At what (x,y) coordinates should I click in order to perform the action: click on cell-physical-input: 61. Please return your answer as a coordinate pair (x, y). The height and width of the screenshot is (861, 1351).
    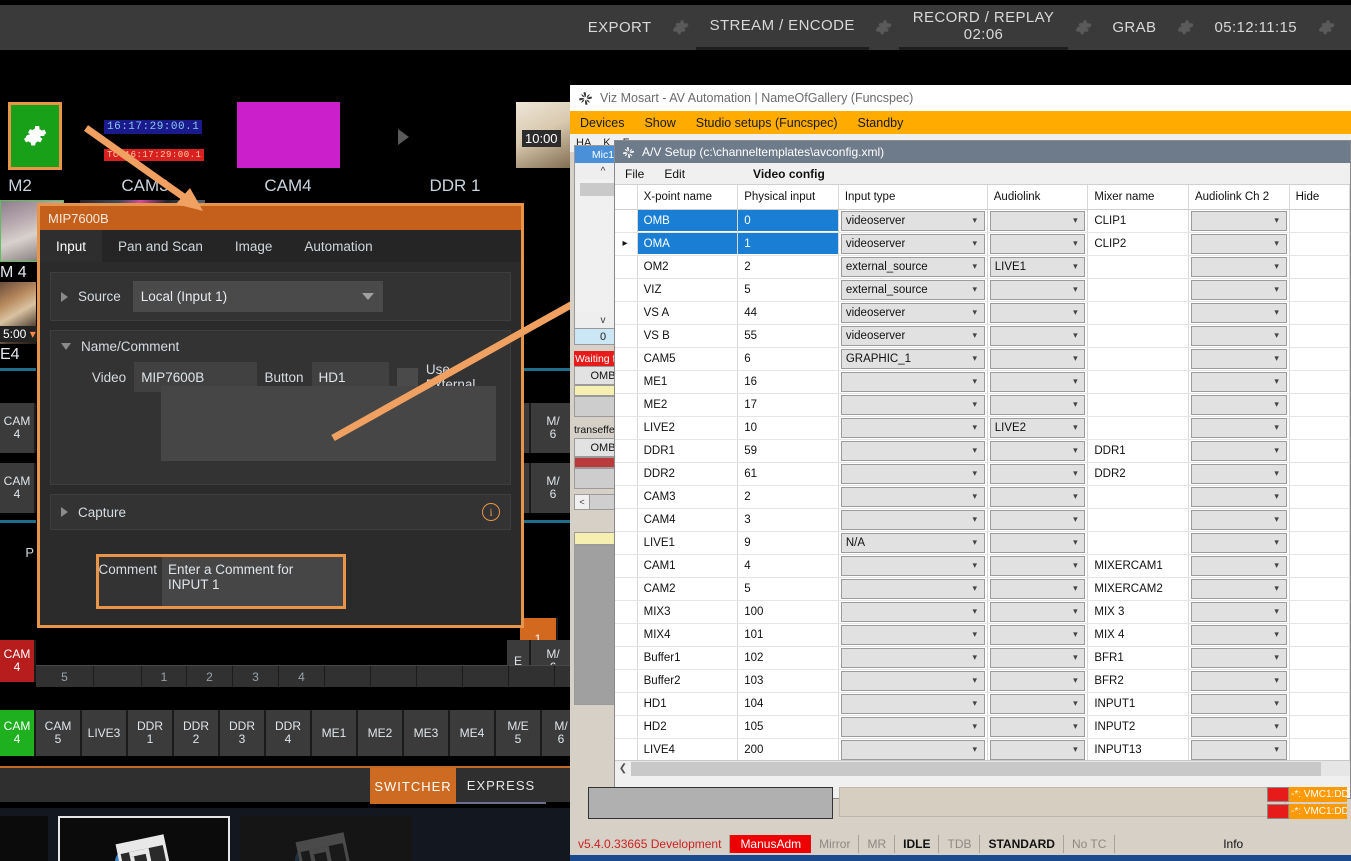
    Looking at the image, I should click on (788, 474).